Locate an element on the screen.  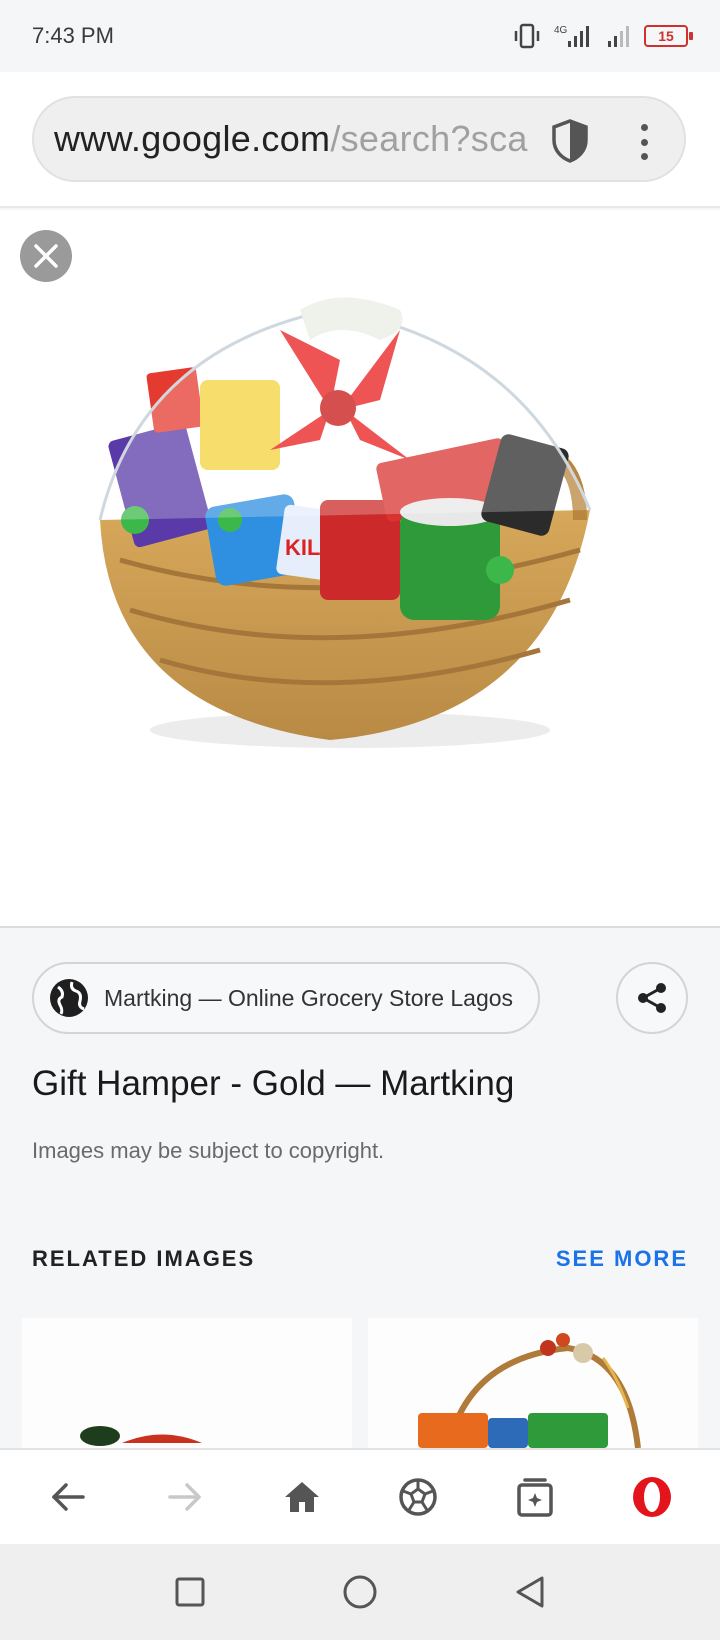
battery-icon: 15 is located at coordinates (668, 36).